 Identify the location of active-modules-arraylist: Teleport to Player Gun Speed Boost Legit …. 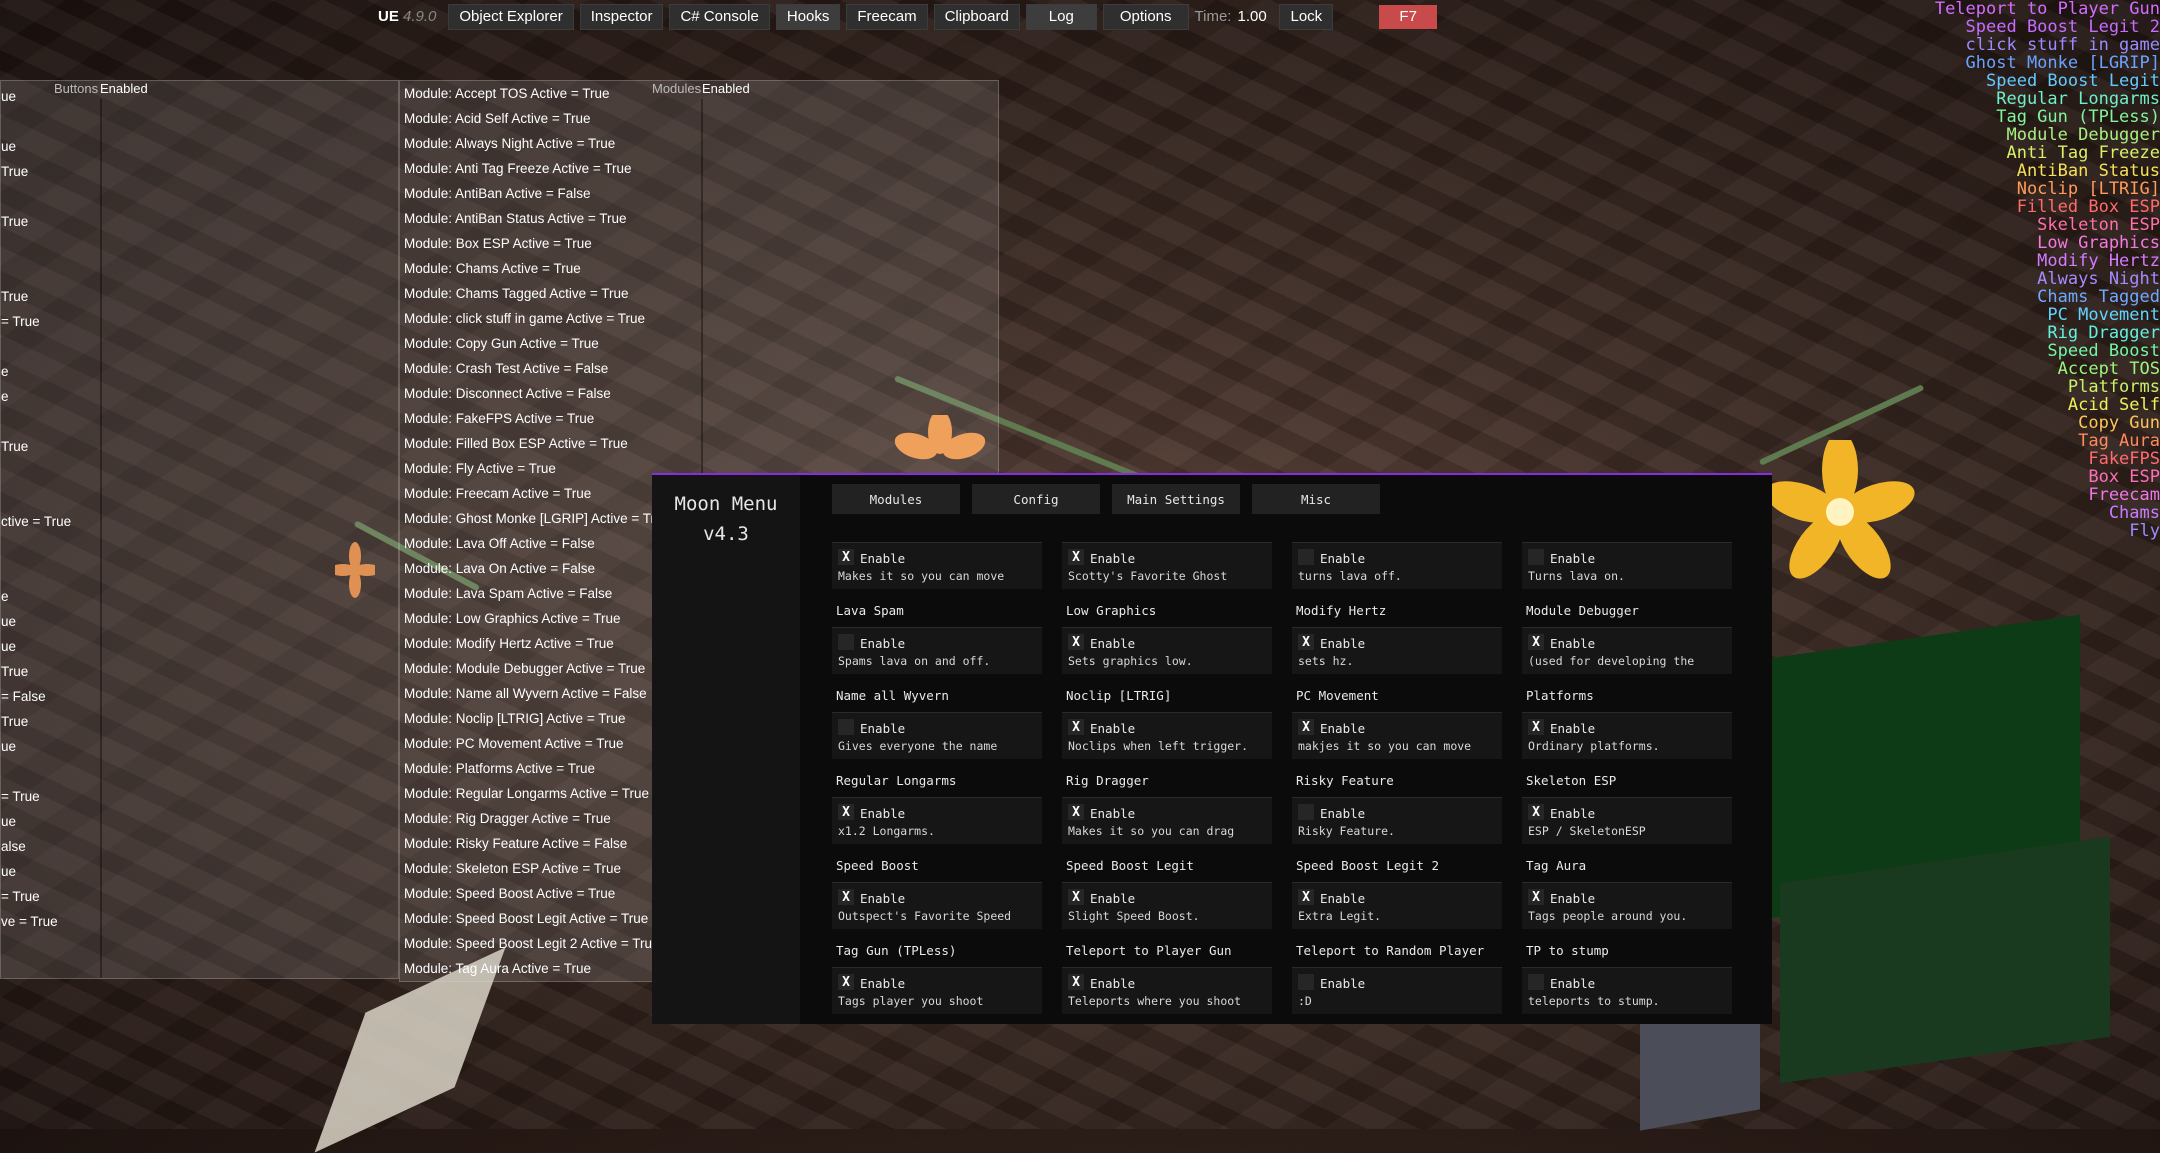
(2047, 270).